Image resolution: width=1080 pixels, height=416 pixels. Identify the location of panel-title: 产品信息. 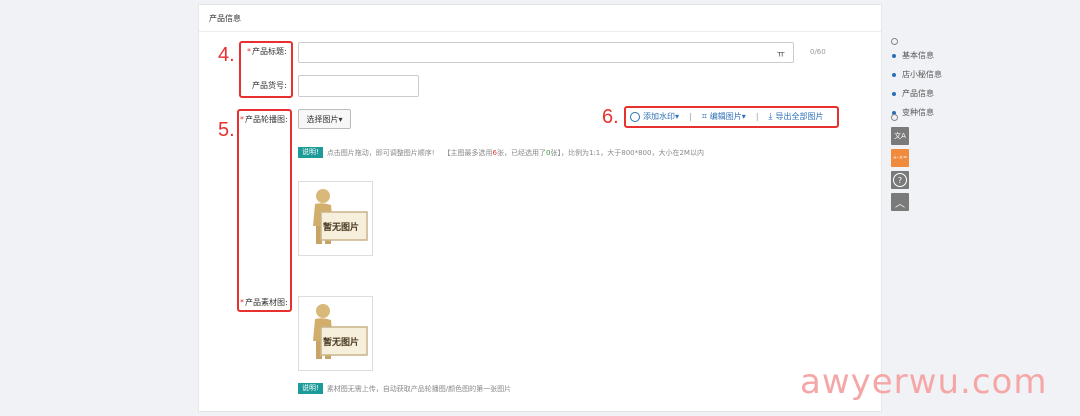
(540, 18).